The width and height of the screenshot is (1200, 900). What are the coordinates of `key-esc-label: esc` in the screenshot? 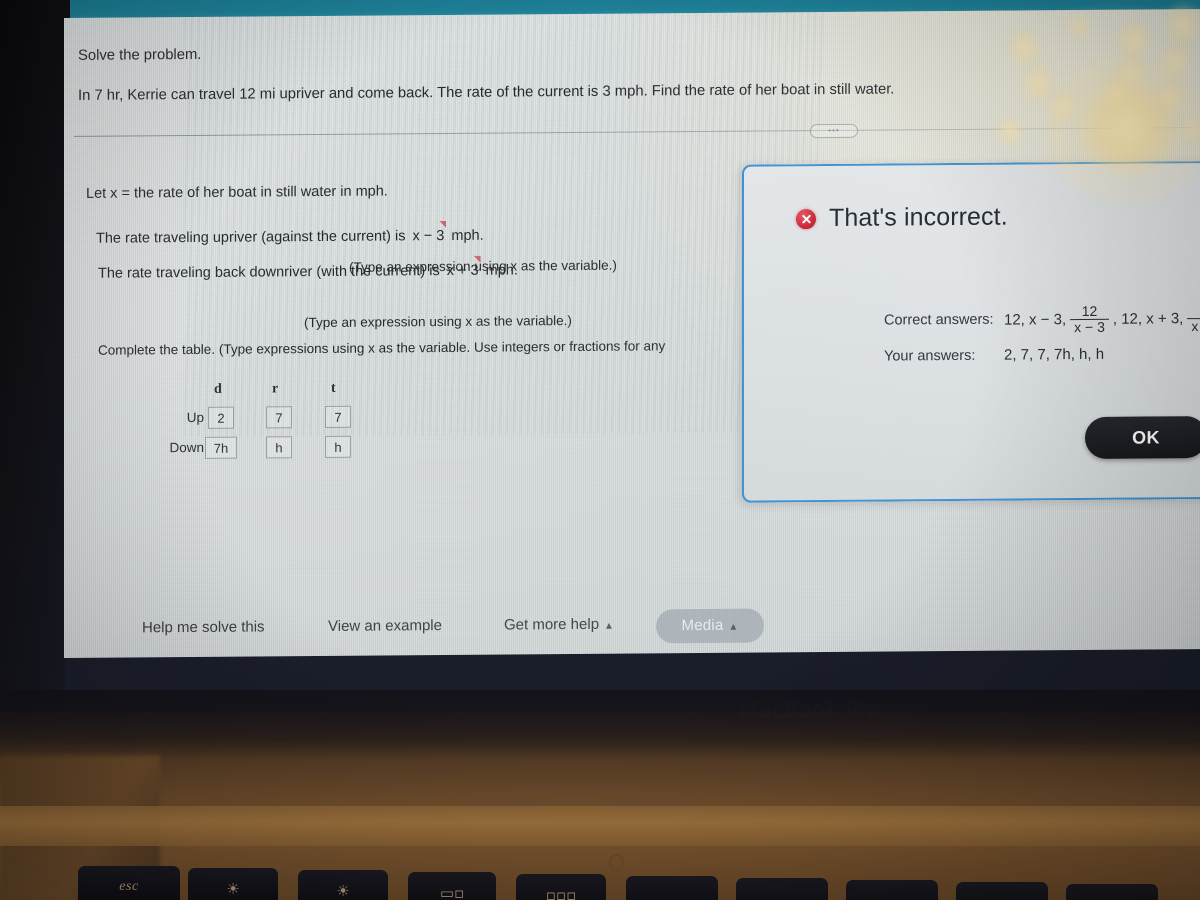 It's located at (129, 886).